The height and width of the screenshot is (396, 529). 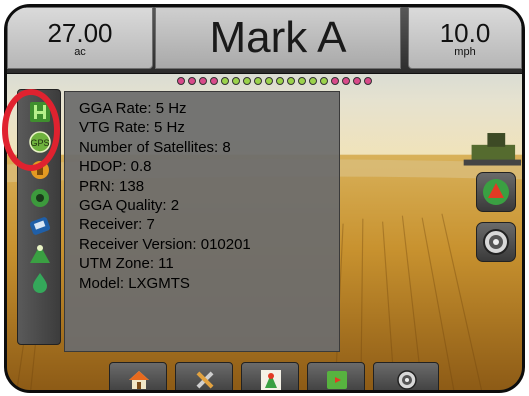 I want to click on rate-icon, so click(x=40, y=282).